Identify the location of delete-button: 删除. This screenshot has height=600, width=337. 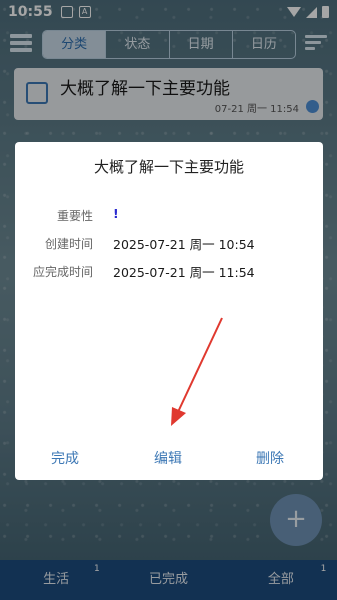
(270, 458).